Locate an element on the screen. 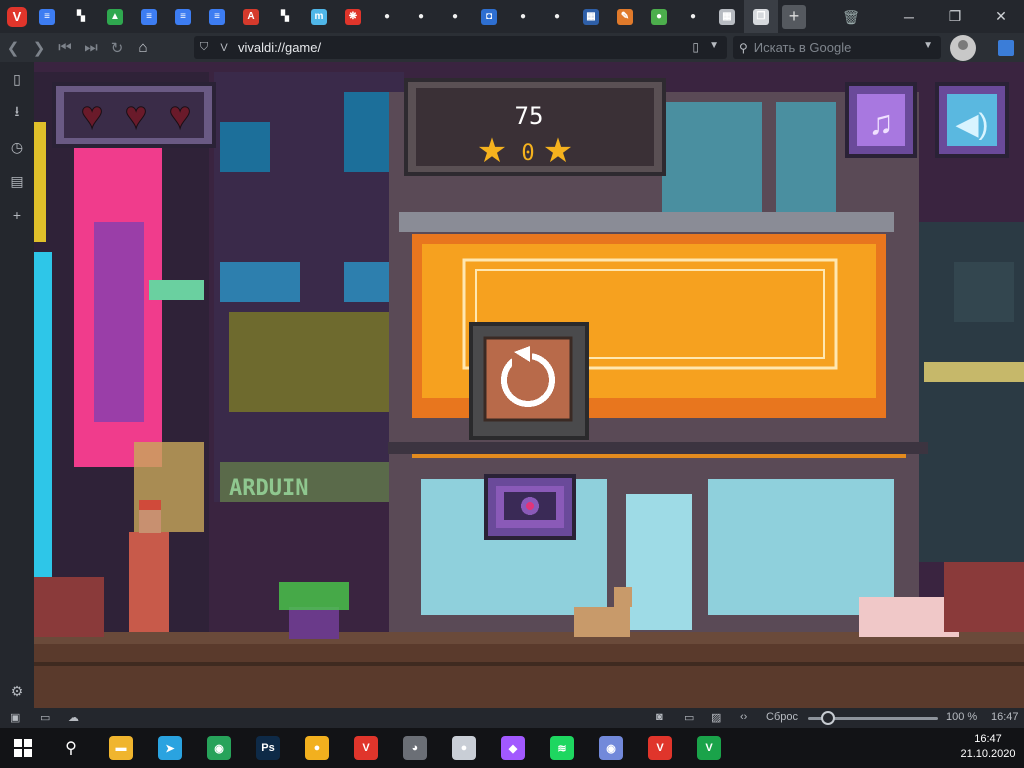 Image resolution: width=1024 pixels, height=768 pixels. extension-icon is located at coordinates (1006, 48).